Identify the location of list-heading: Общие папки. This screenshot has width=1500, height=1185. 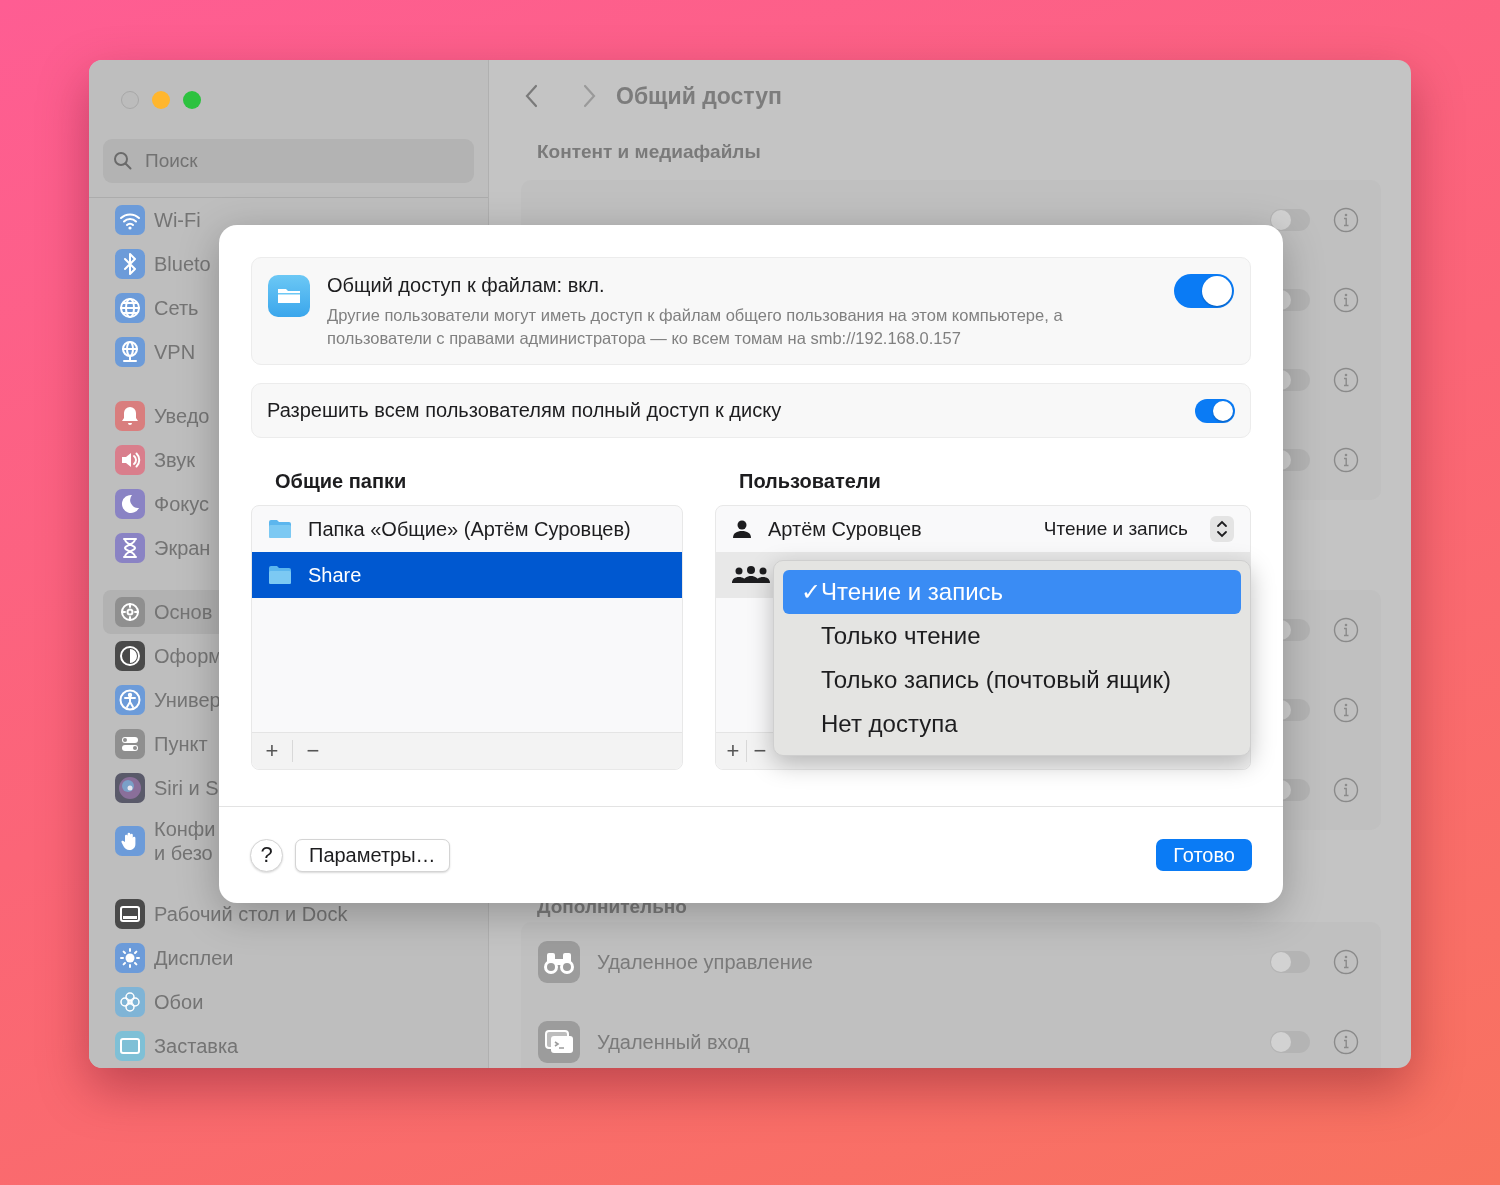
(341, 481).